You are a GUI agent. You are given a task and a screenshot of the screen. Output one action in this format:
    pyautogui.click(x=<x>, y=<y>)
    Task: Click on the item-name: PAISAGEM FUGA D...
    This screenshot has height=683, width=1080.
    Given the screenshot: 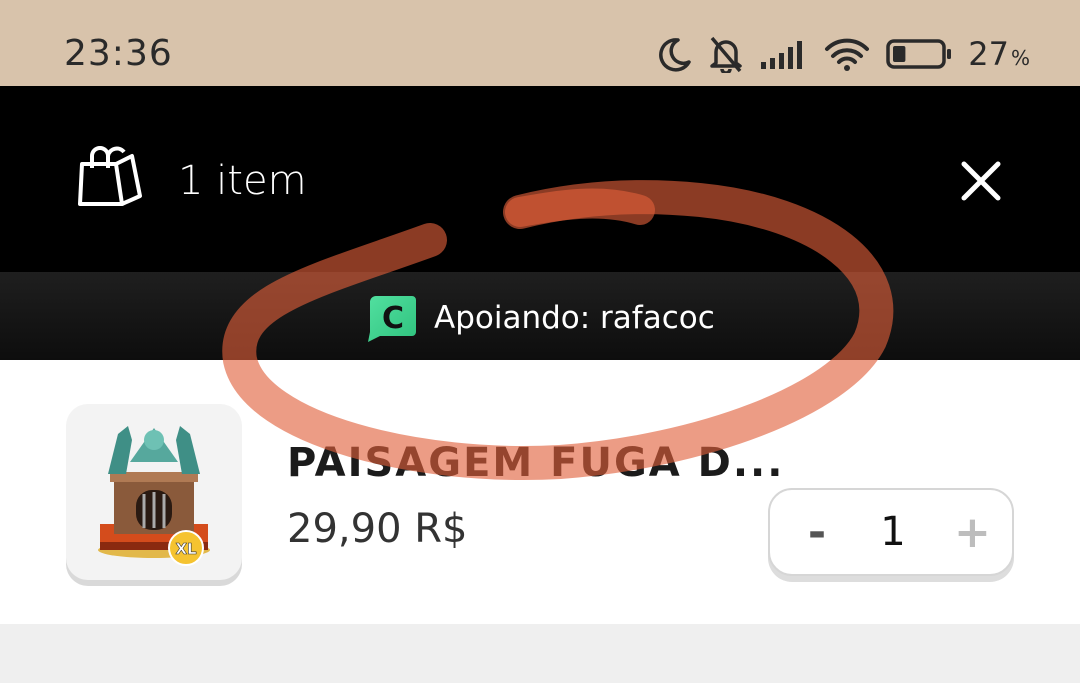 What is the action you would take?
    pyautogui.click(x=536, y=463)
    